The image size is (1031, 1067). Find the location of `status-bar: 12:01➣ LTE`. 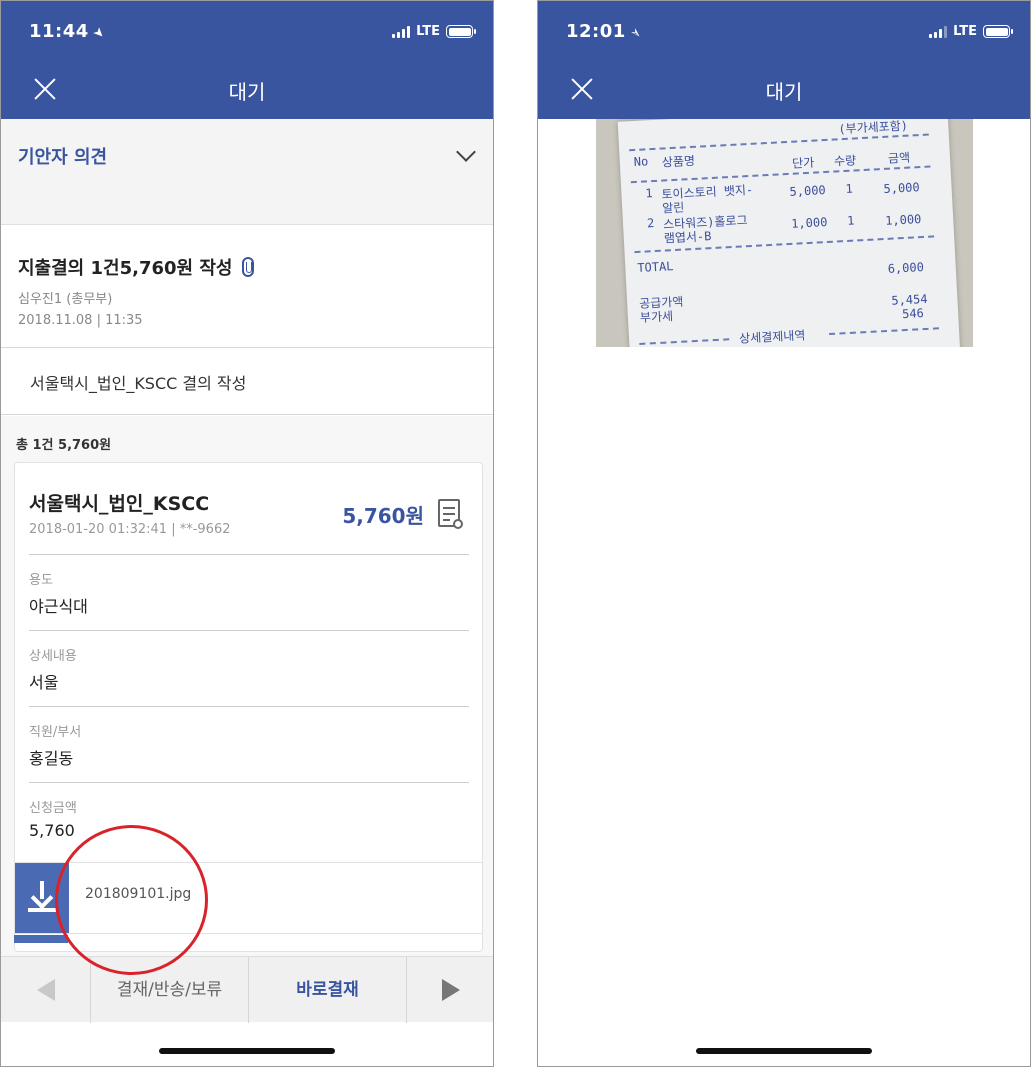

status-bar: 12:01➣ LTE is located at coordinates (784, 32).